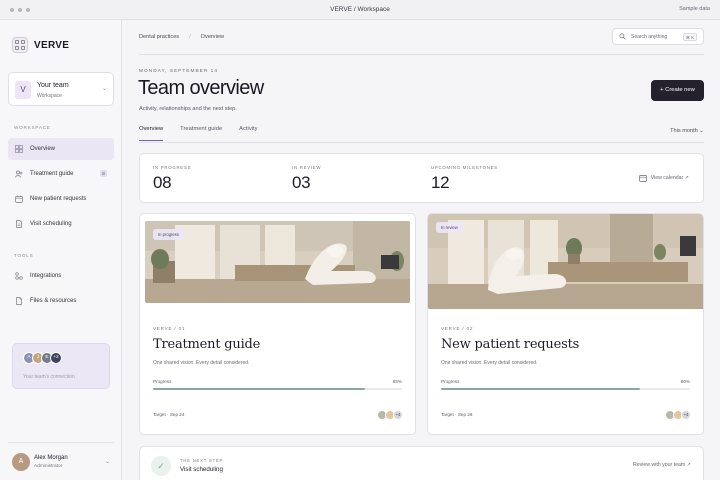  Describe the element at coordinates (565, 261) in the screenshot. I see `clinic-photo: In review` at that location.